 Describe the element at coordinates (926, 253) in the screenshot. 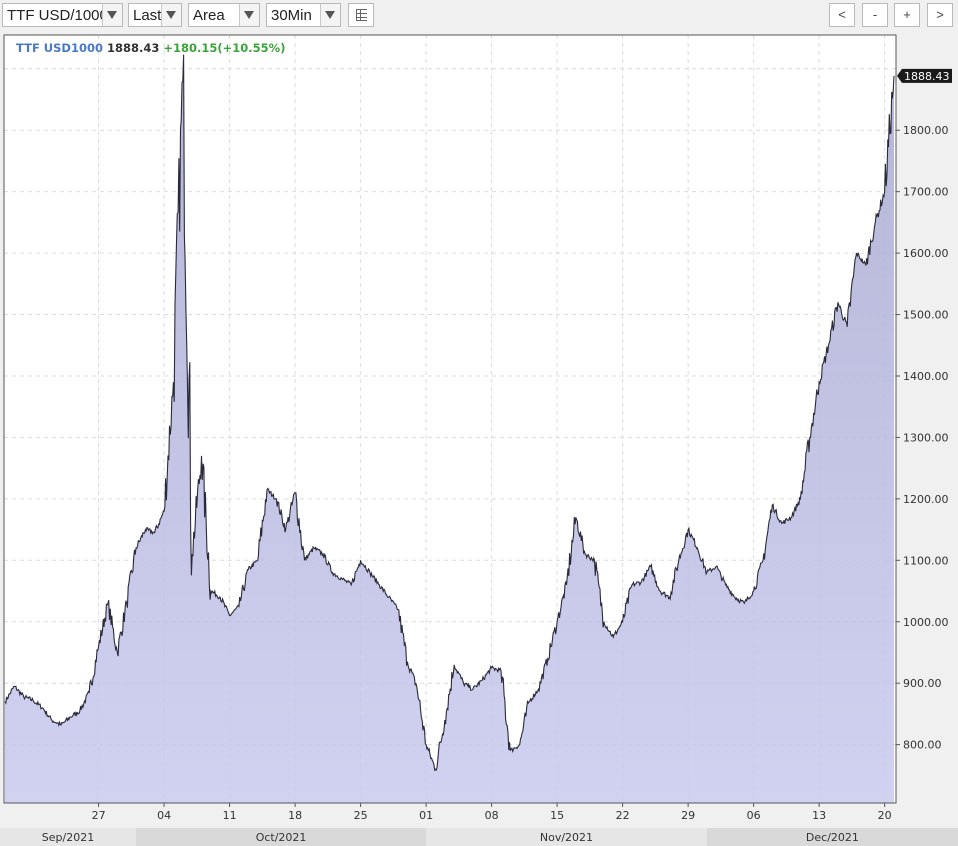

I see `y-axis-tick-label: 1600.00` at that location.